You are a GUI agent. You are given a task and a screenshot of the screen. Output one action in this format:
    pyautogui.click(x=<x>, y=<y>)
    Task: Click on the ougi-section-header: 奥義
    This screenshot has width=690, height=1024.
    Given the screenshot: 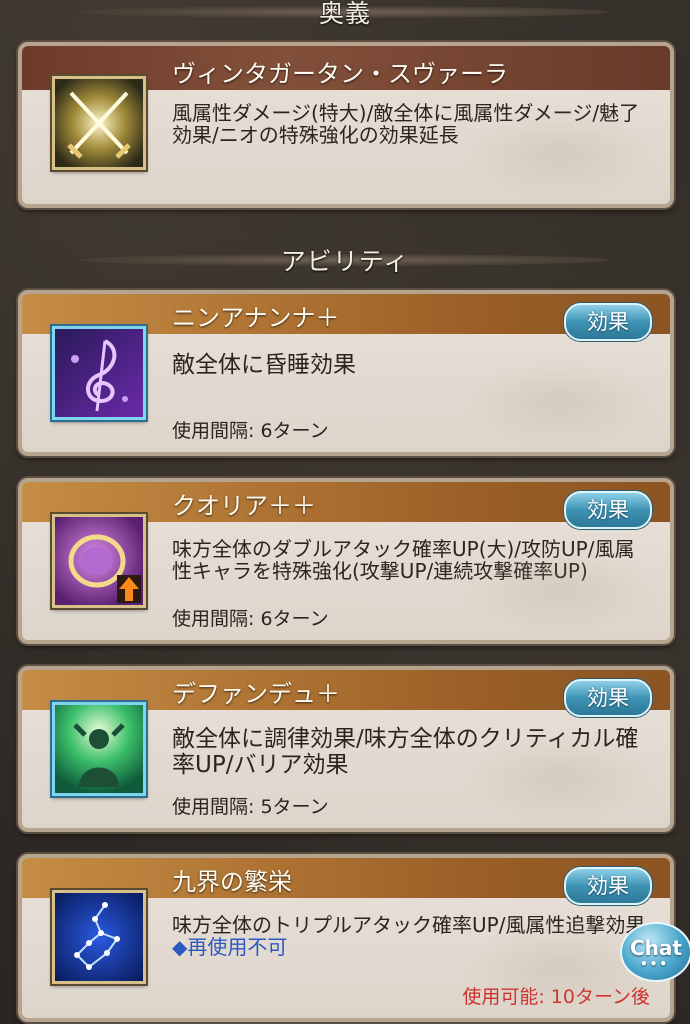 What is the action you would take?
    pyautogui.click(x=345, y=16)
    